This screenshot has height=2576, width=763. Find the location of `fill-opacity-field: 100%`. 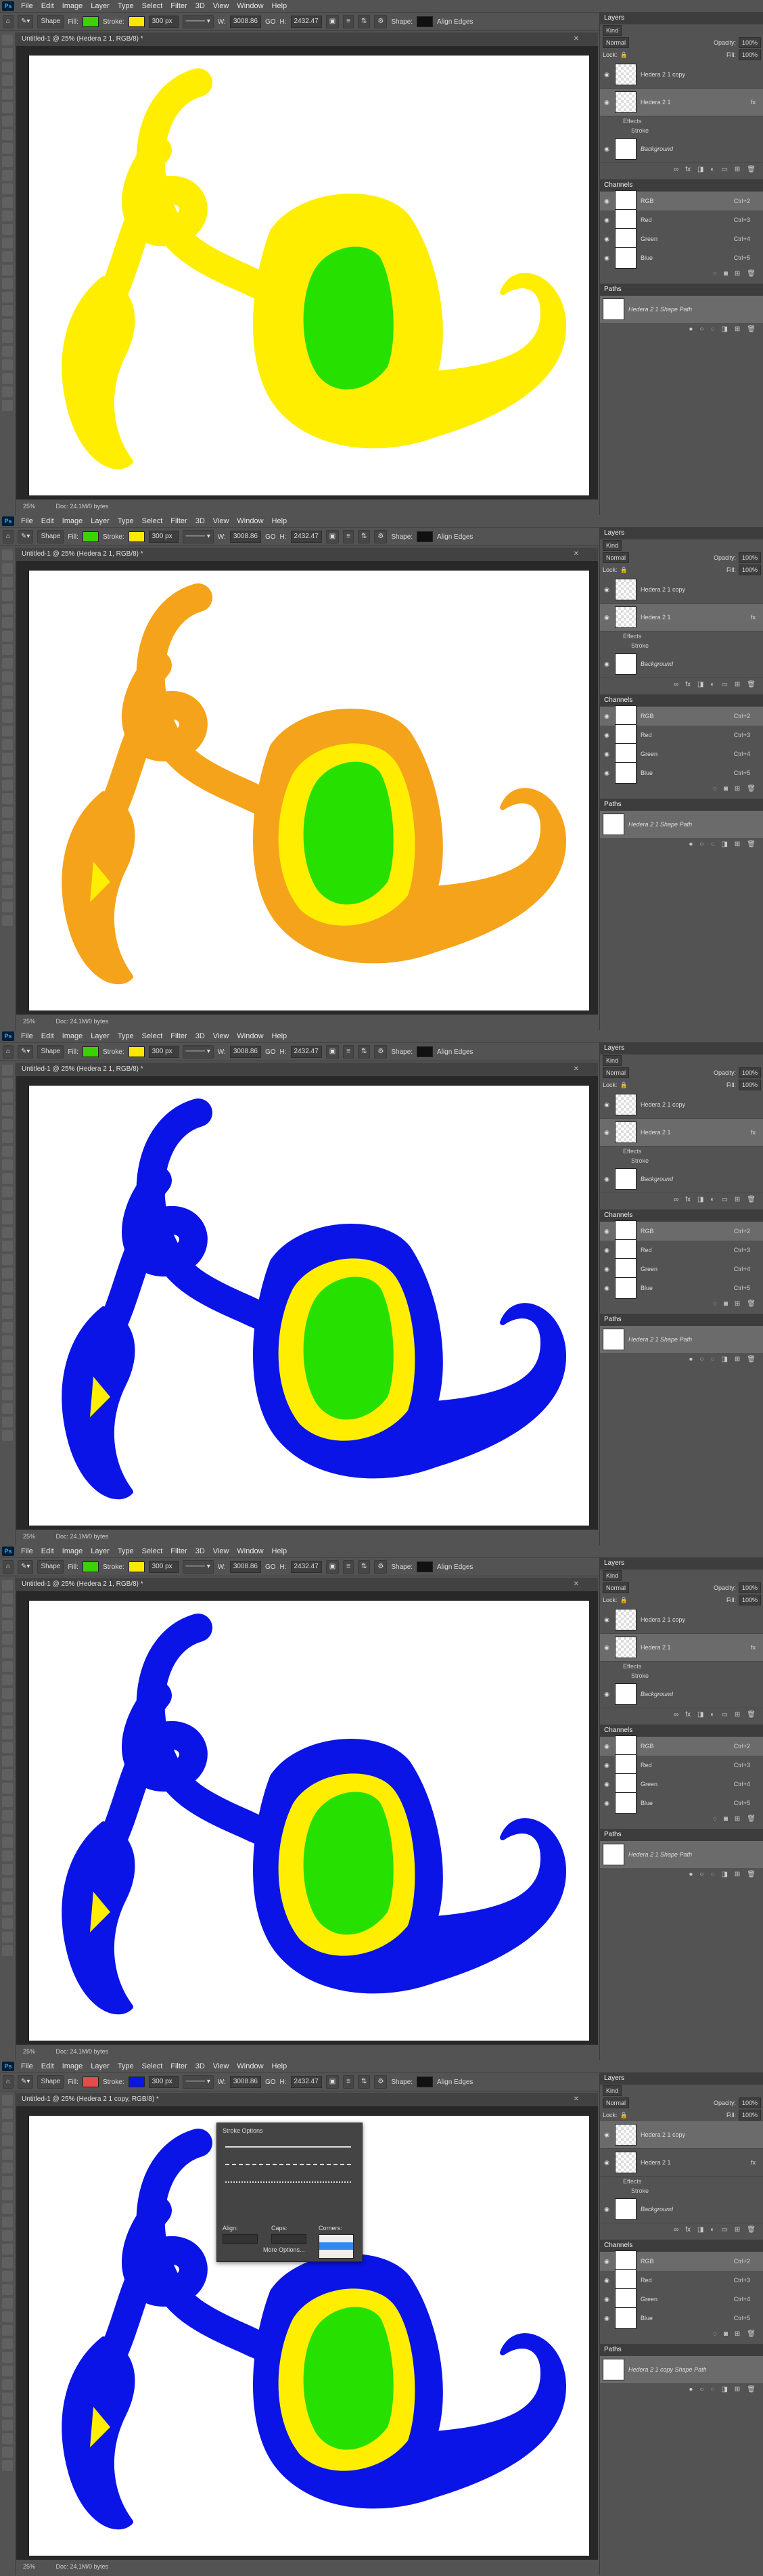

fill-opacity-field: 100% is located at coordinates (750, 1600).